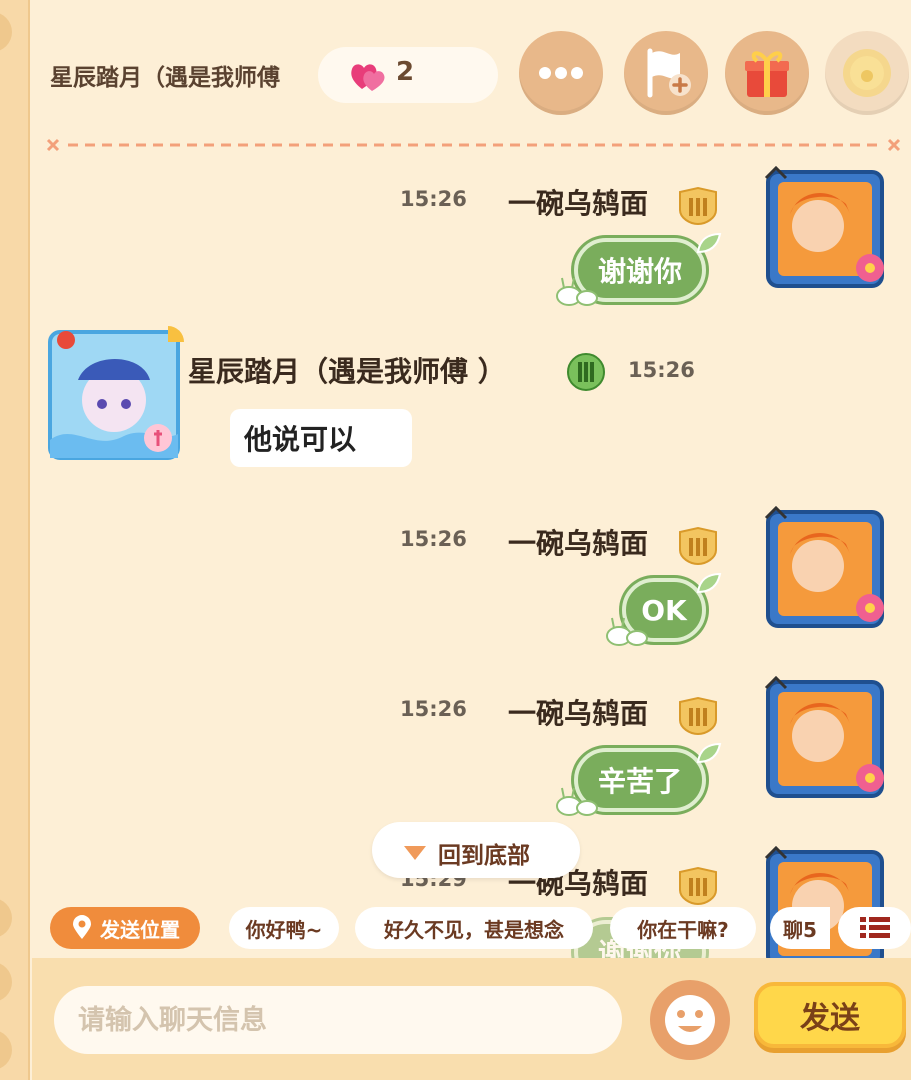  Describe the element at coordinates (15, 540) in the screenshot. I see `left-rail` at that location.